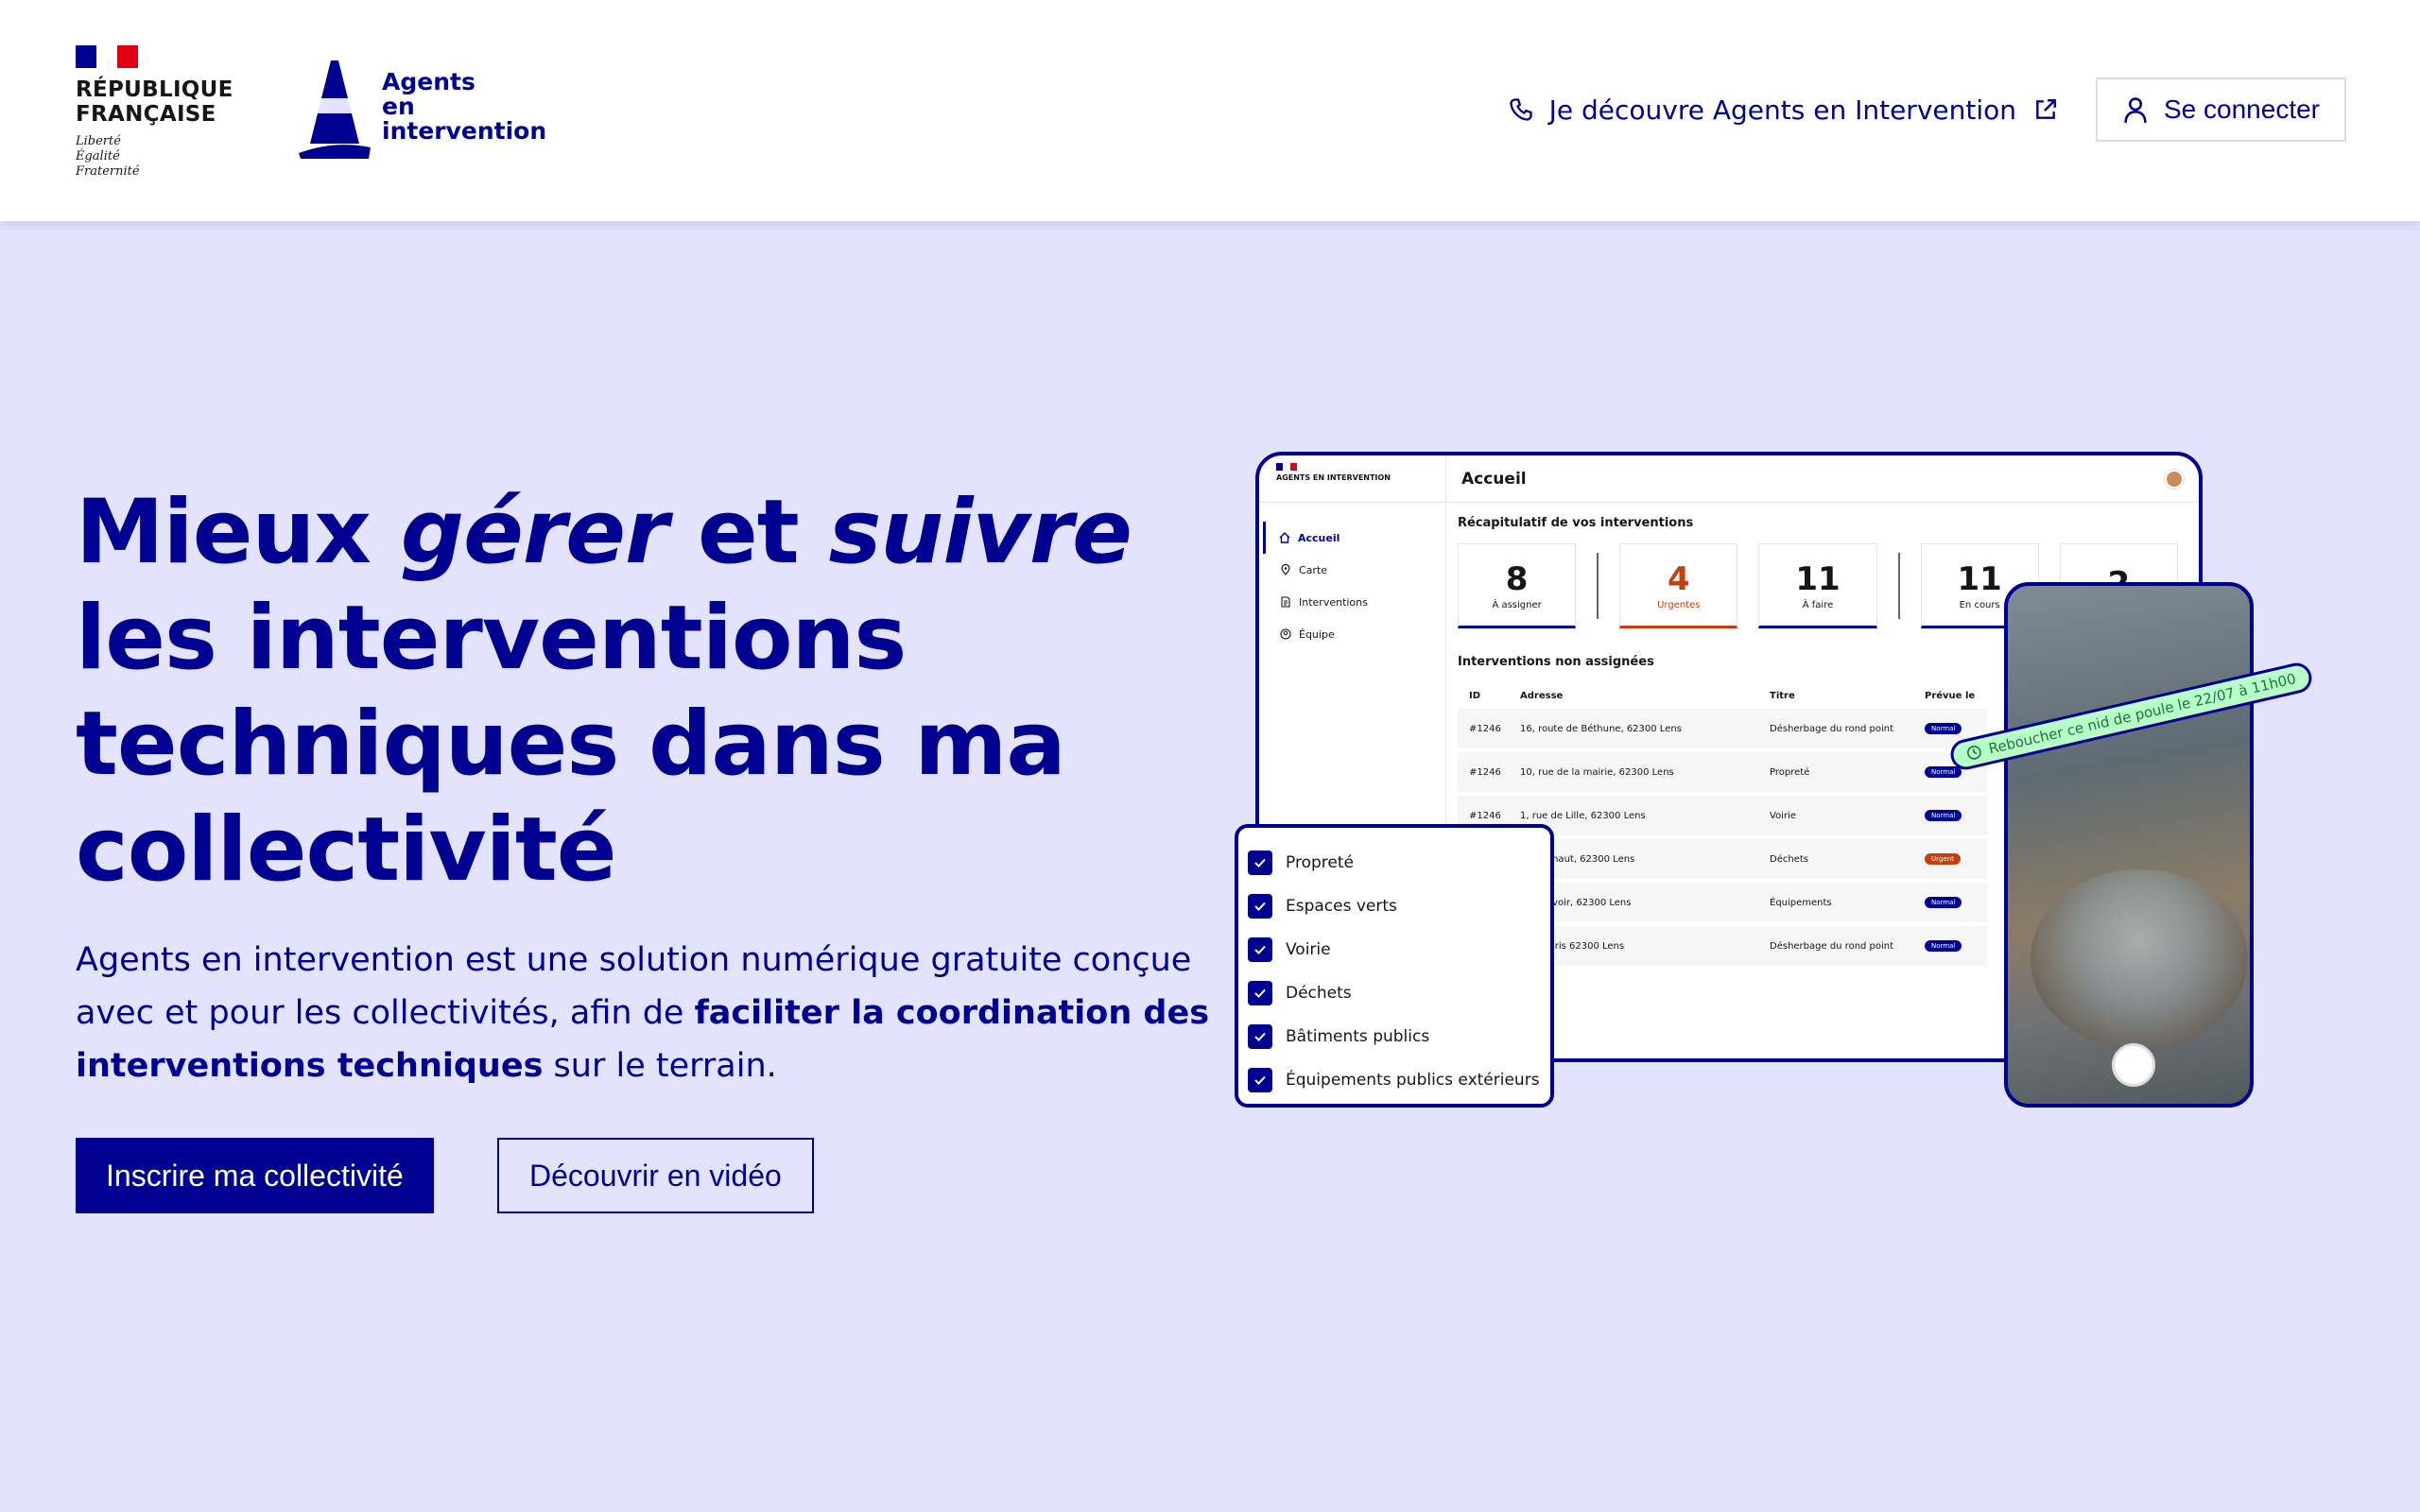  What do you see at coordinates (1399, 906) in the screenshot?
I see `filter-checkbox: Espaces verts` at bounding box center [1399, 906].